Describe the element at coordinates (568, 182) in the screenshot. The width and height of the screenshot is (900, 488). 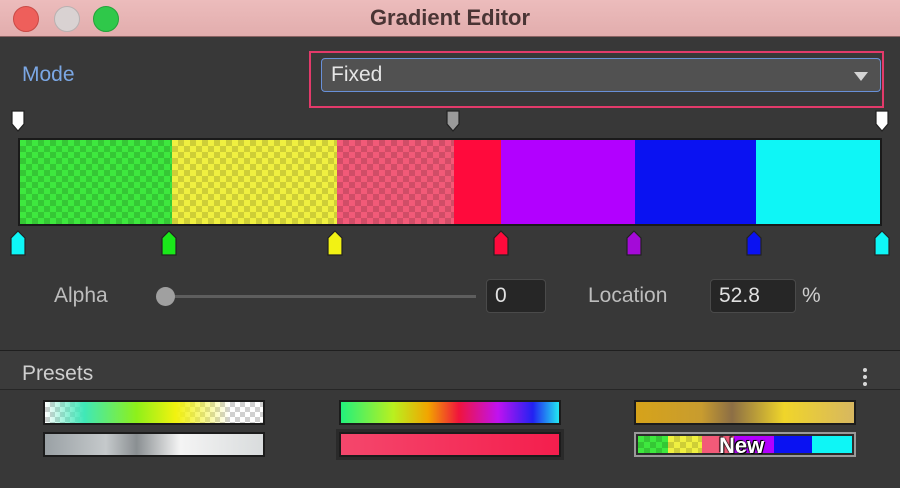
I see `gradient-segment-purple` at that location.